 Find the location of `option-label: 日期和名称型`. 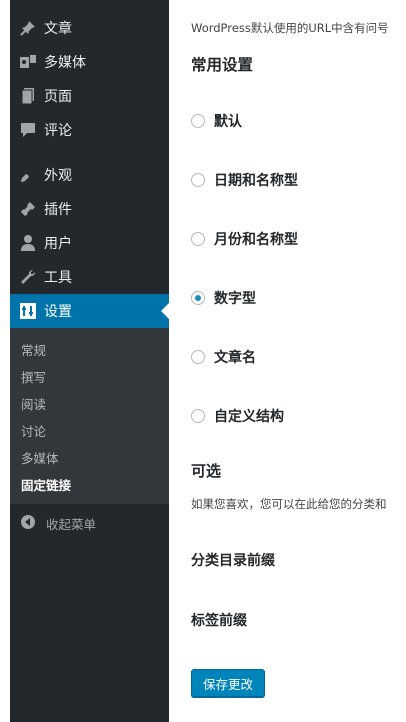

option-label: 日期和名称型 is located at coordinates (256, 181).